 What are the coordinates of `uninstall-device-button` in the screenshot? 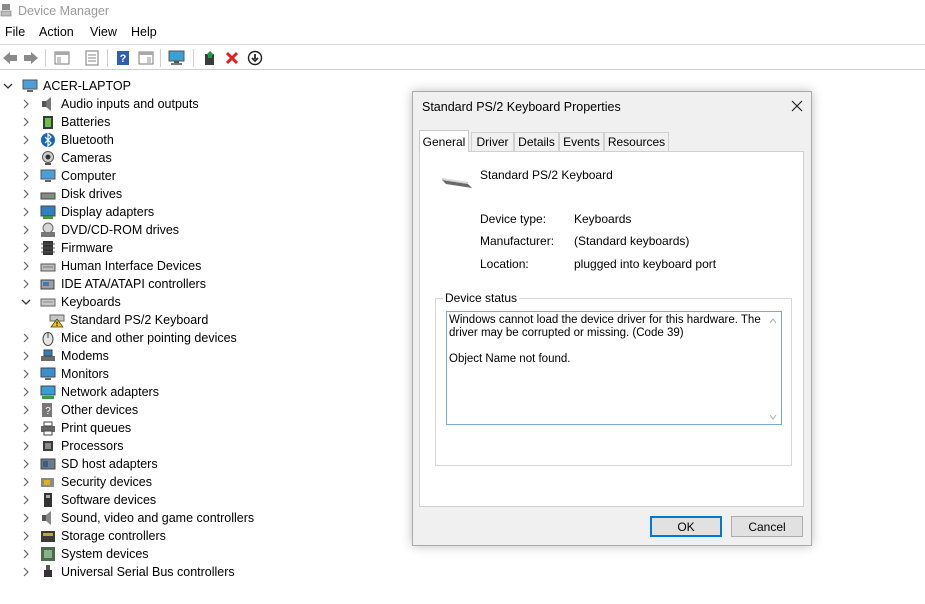 It's located at (232, 58).